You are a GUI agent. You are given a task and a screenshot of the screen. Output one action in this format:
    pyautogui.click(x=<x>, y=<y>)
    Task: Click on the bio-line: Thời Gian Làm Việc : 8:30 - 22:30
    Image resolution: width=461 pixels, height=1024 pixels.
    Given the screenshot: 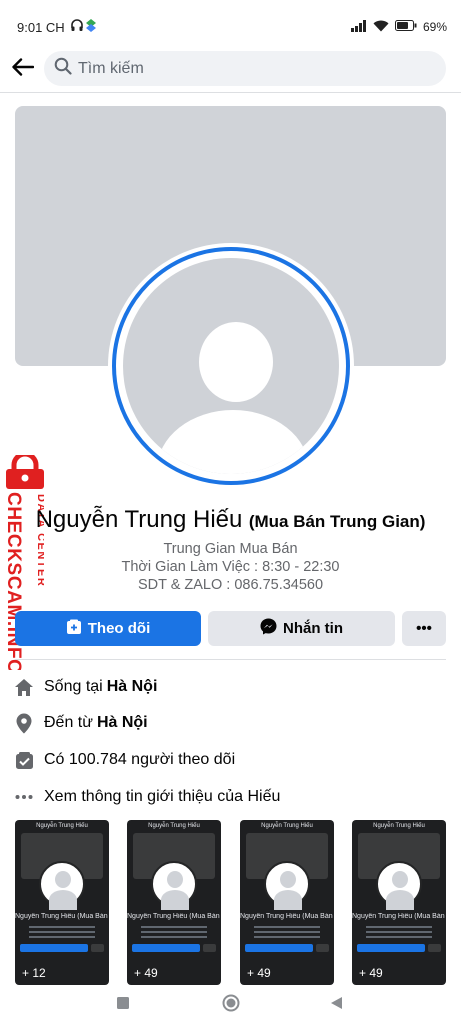 What is the action you would take?
    pyautogui.click(x=230, y=567)
    